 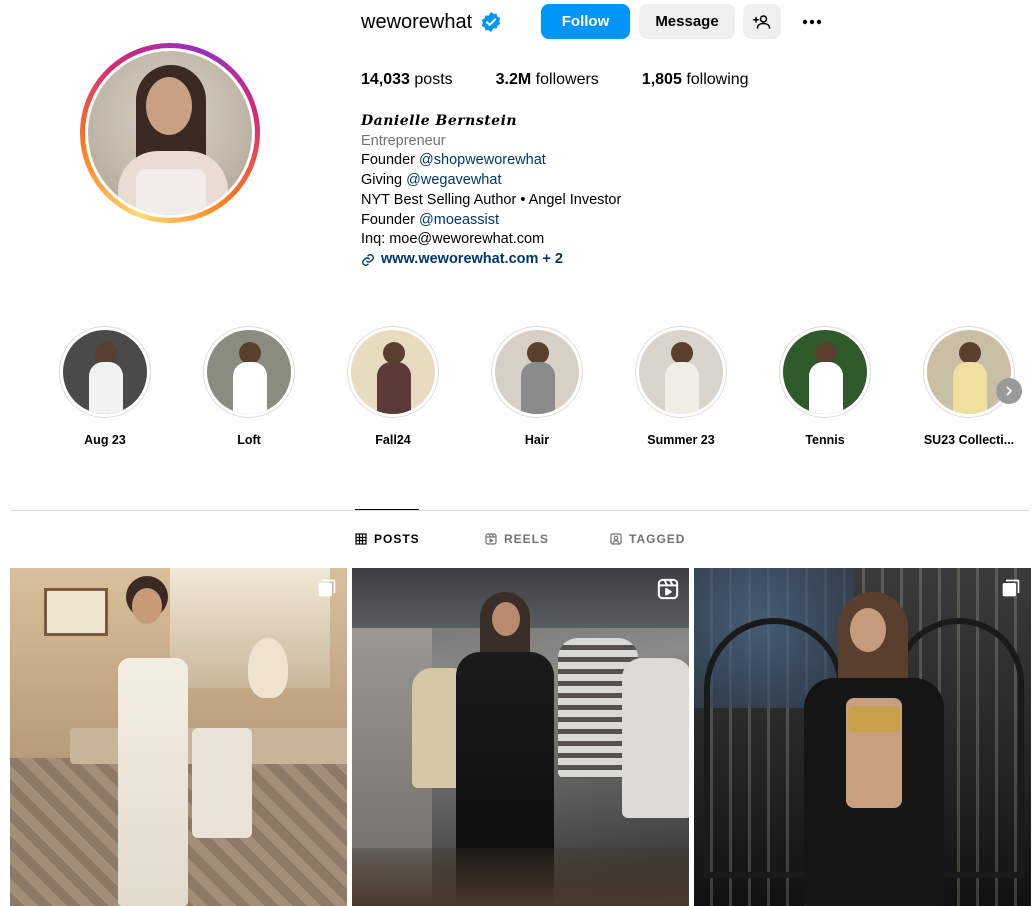 I want to click on reels-icon, so click(x=491, y=539).